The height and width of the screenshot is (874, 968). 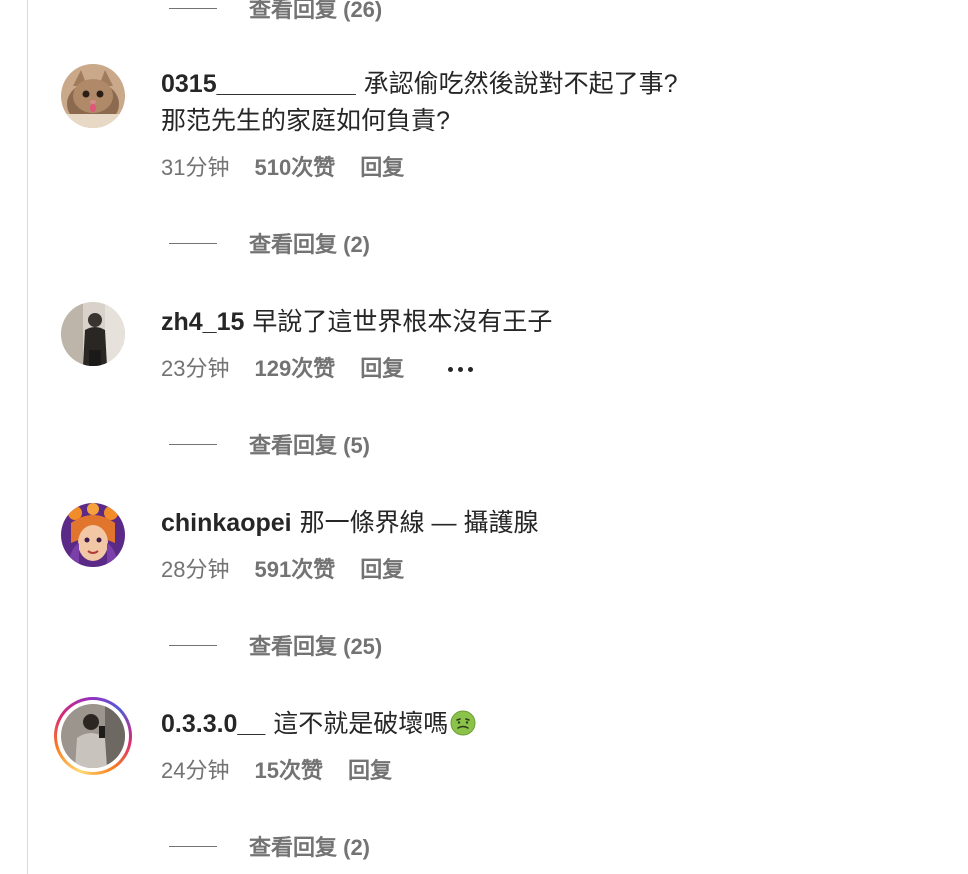 I want to click on view-replies-button: 查看回复 (25), so click(x=275, y=645).